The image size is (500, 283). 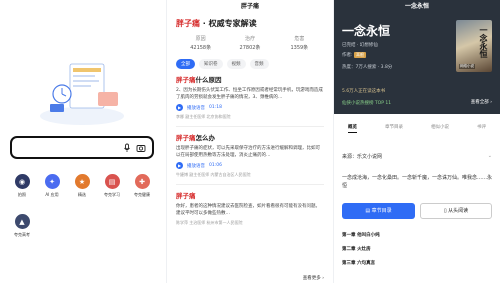 What do you see at coordinates (249, 6) in the screenshot?
I see `page-title: 胖子痛` at bounding box center [249, 6].